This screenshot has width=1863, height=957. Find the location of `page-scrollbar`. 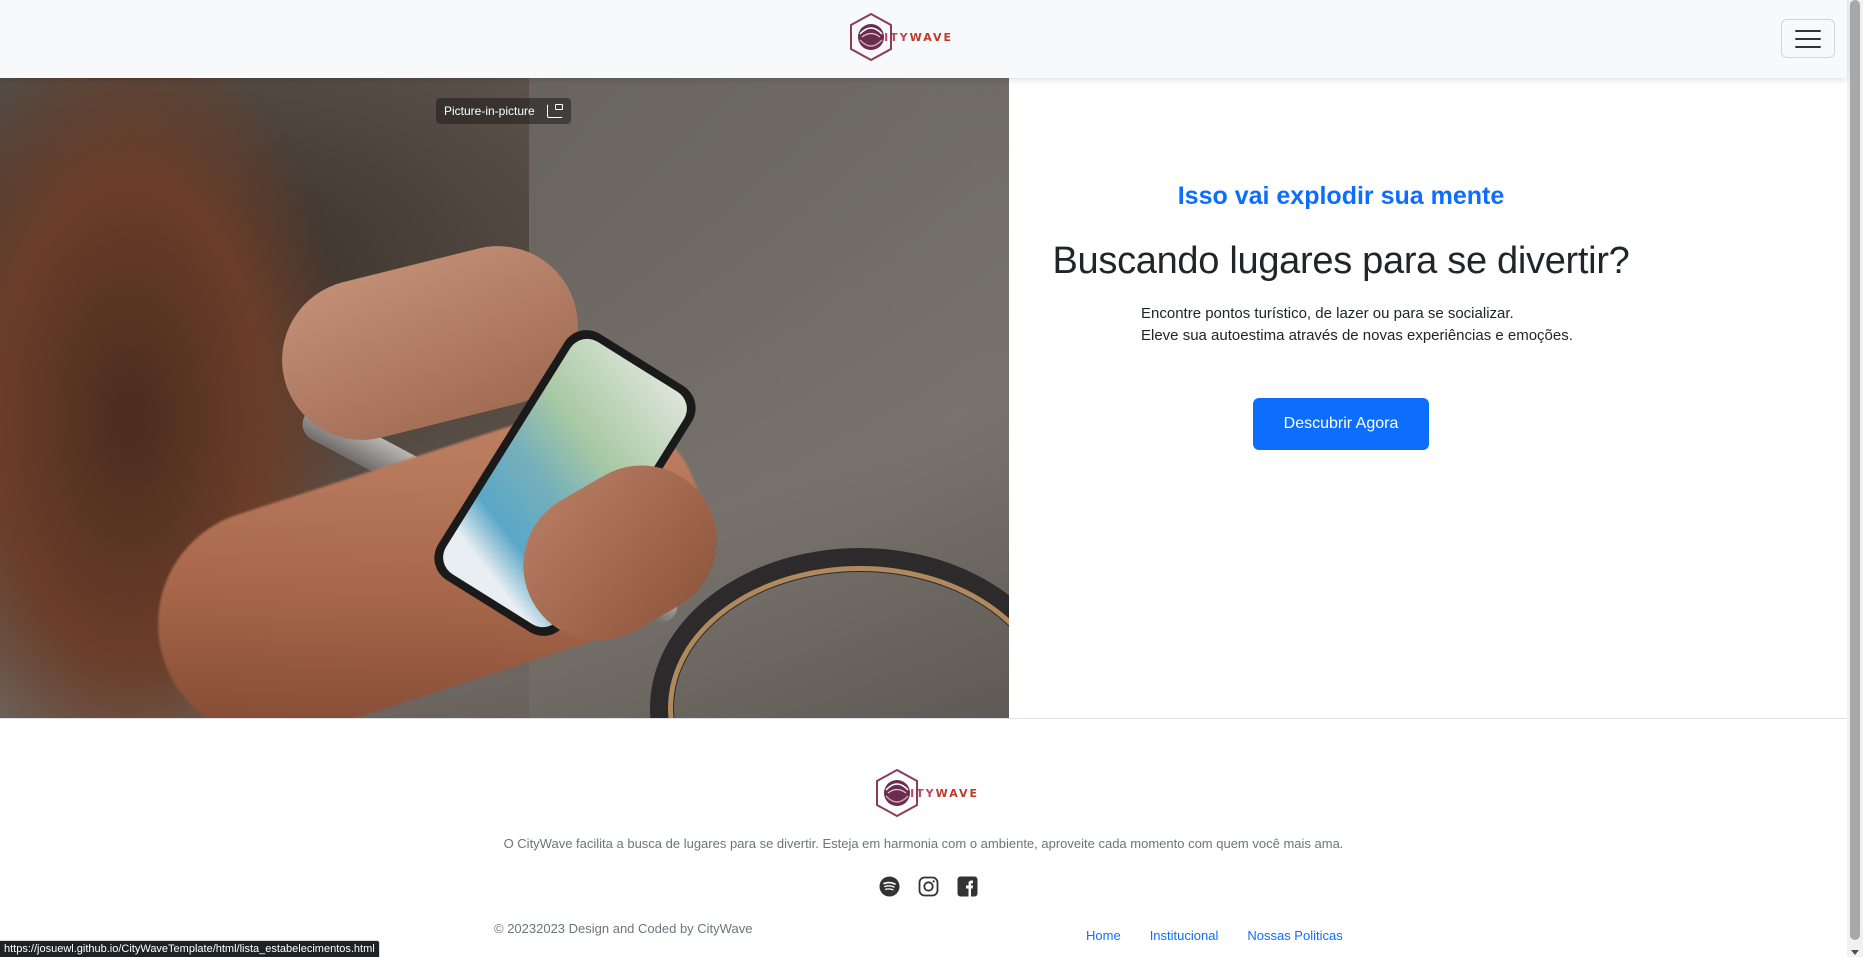

page-scrollbar is located at coordinates (1855, 478).